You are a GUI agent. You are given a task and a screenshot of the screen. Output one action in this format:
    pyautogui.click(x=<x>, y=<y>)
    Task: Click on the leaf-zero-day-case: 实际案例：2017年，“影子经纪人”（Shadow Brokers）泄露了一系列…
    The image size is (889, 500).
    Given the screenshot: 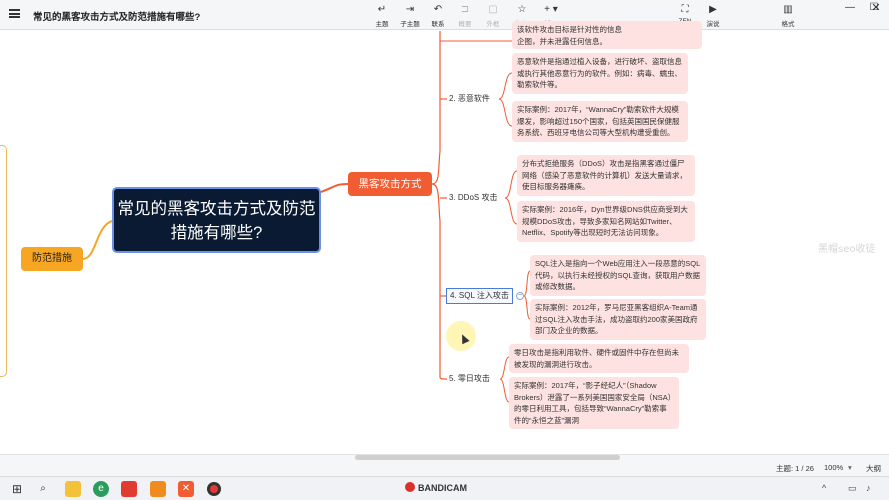 What is the action you would take?
    pyautogui.click(x=594, y=403)
    